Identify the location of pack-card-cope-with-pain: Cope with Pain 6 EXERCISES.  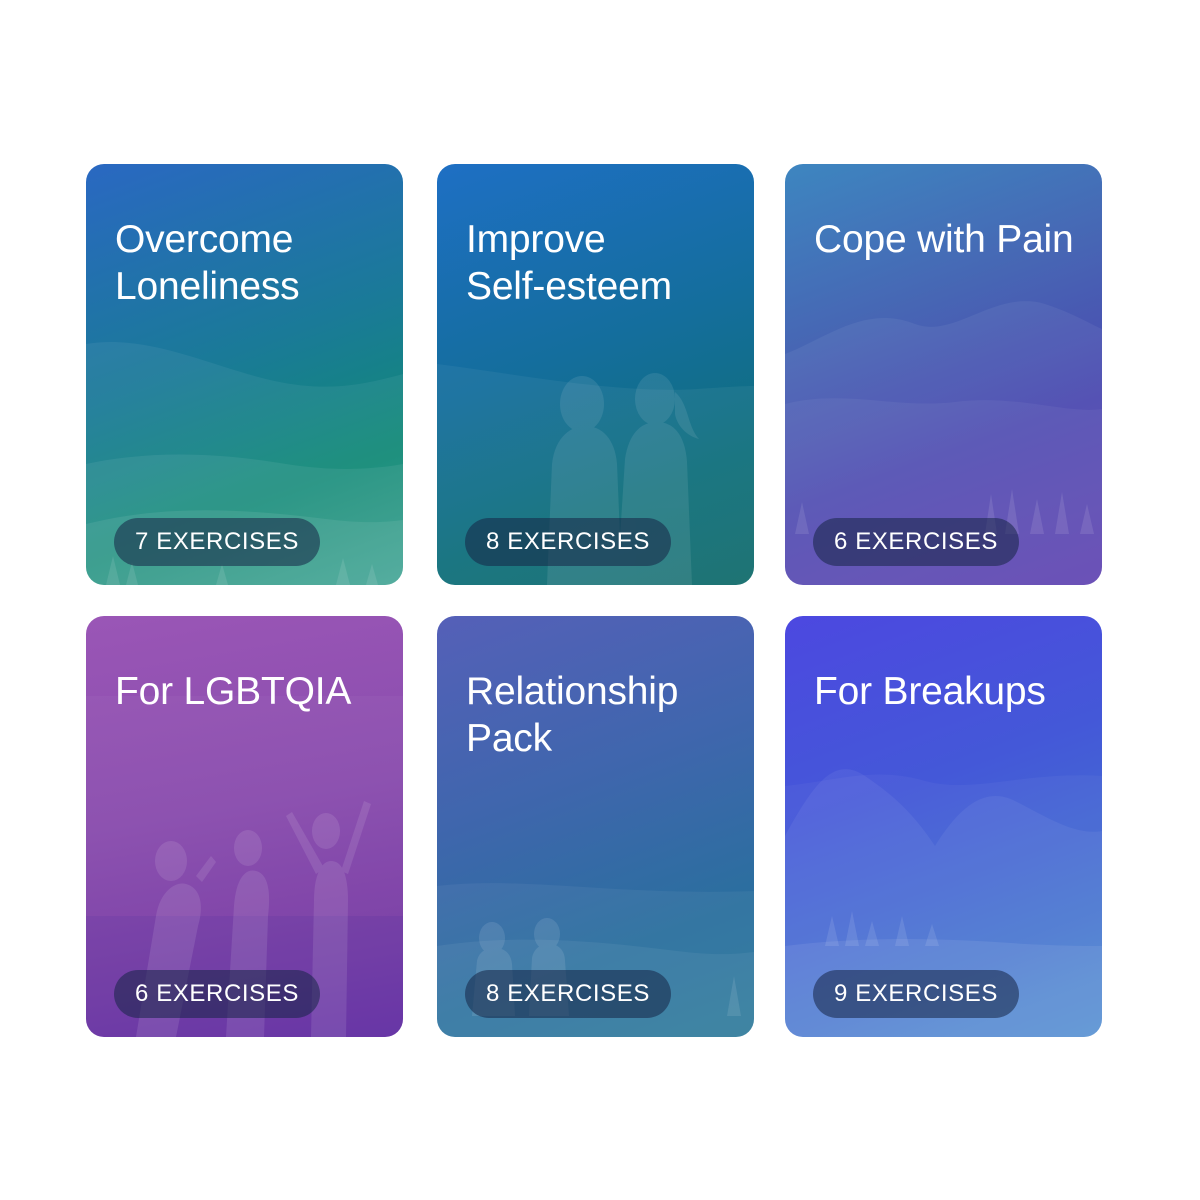
(943, 374).